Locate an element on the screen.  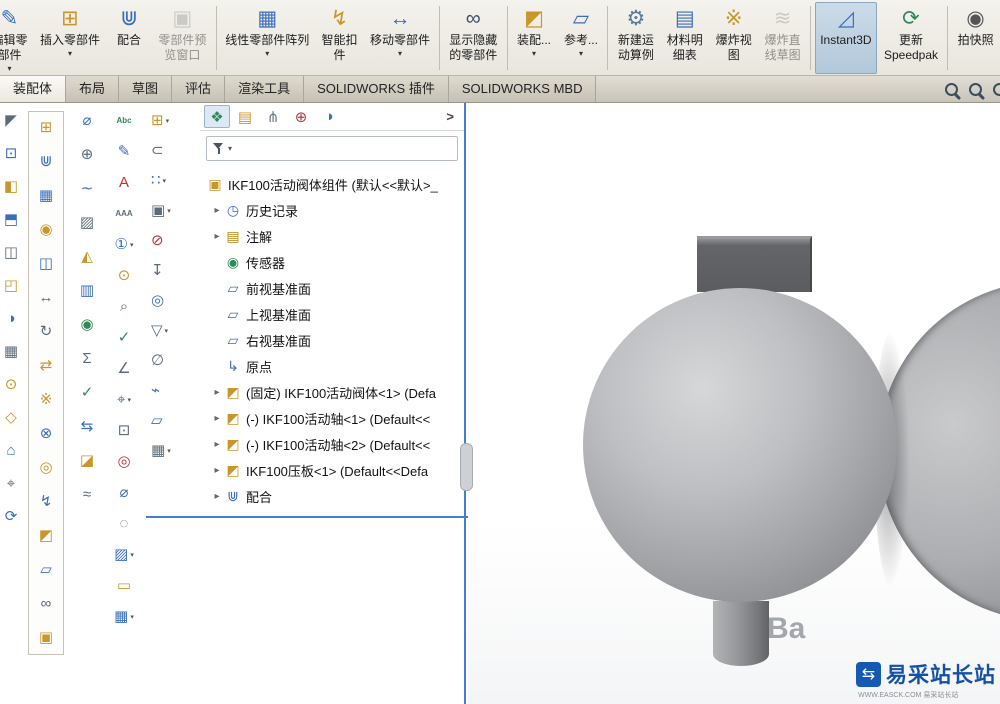
spell-checker-button: Abc is located at coordinates (123, 121).